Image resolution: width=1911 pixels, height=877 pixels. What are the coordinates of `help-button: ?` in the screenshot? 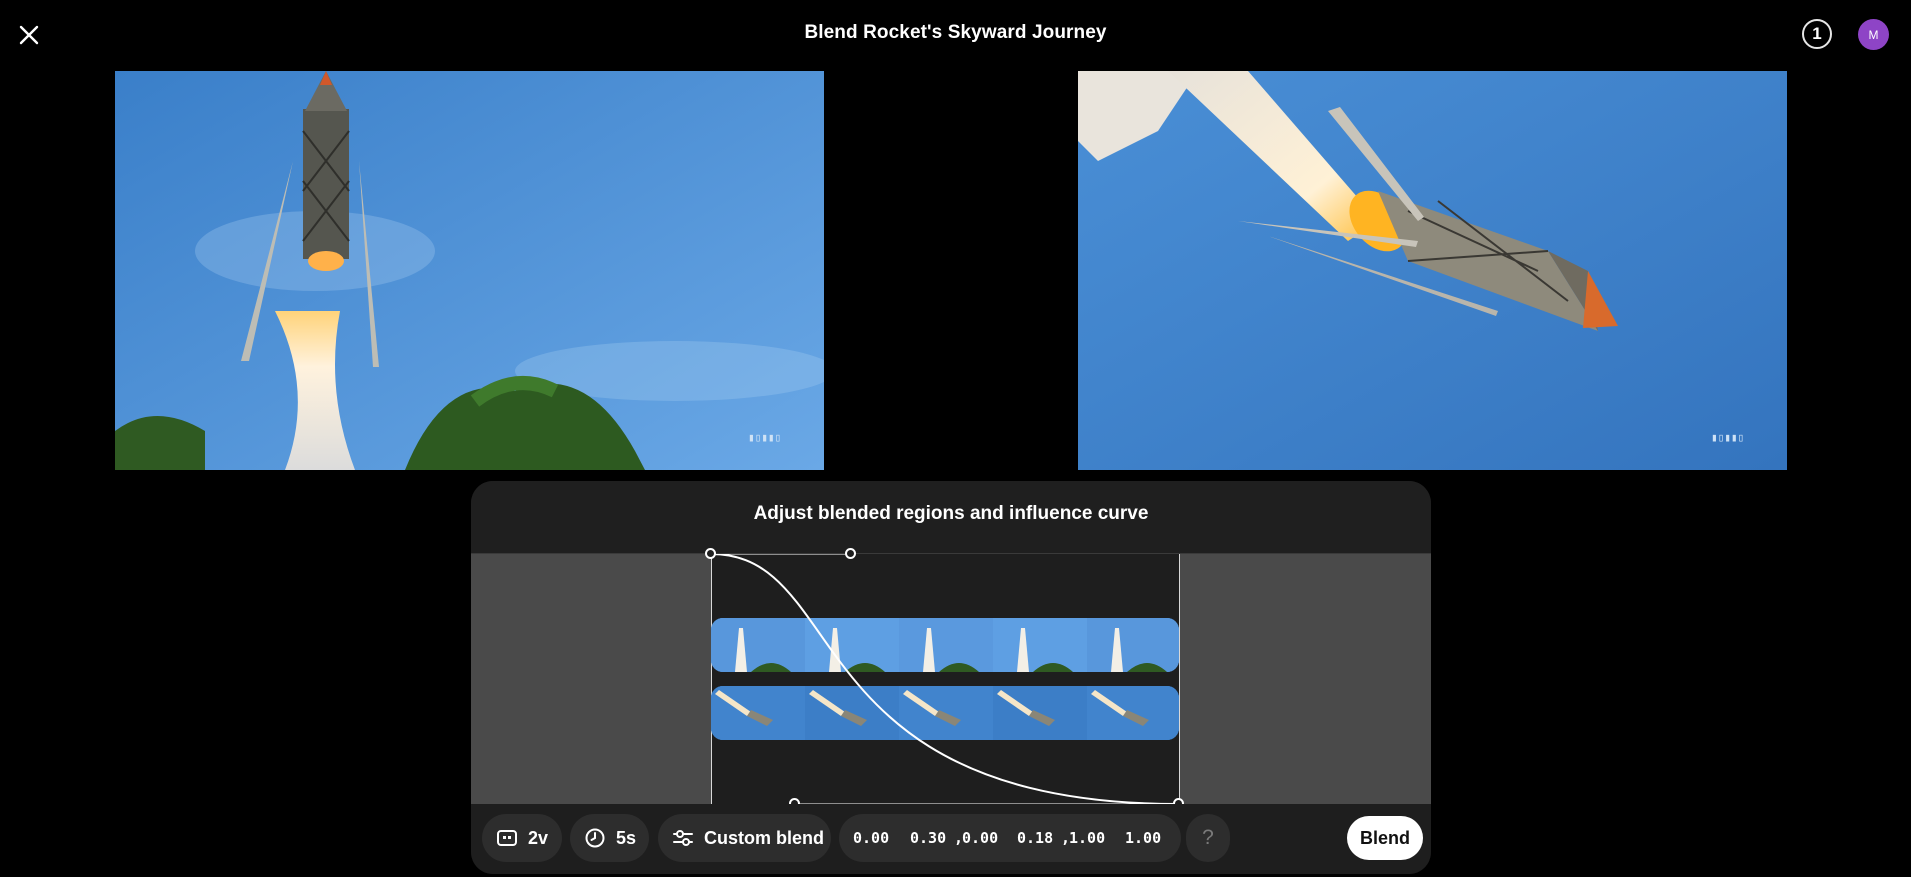 It's located at (1208, 838).